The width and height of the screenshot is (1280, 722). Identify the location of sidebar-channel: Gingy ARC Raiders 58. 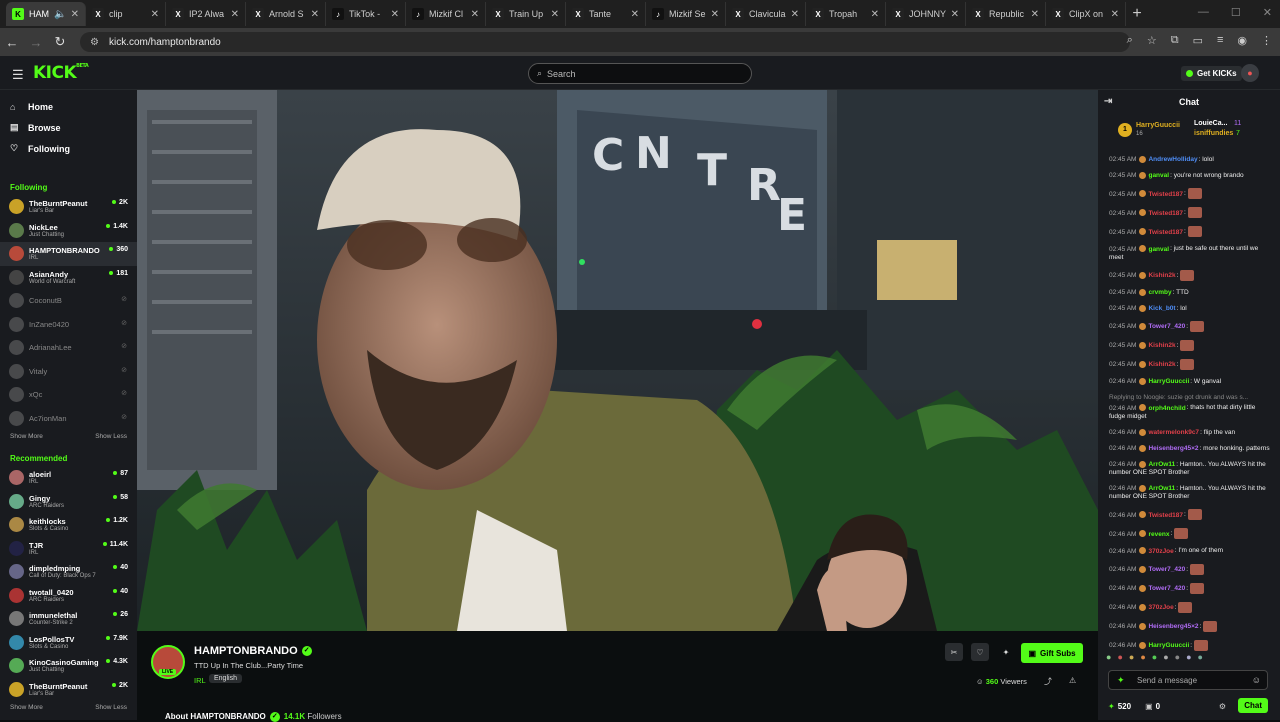
(68, 502).